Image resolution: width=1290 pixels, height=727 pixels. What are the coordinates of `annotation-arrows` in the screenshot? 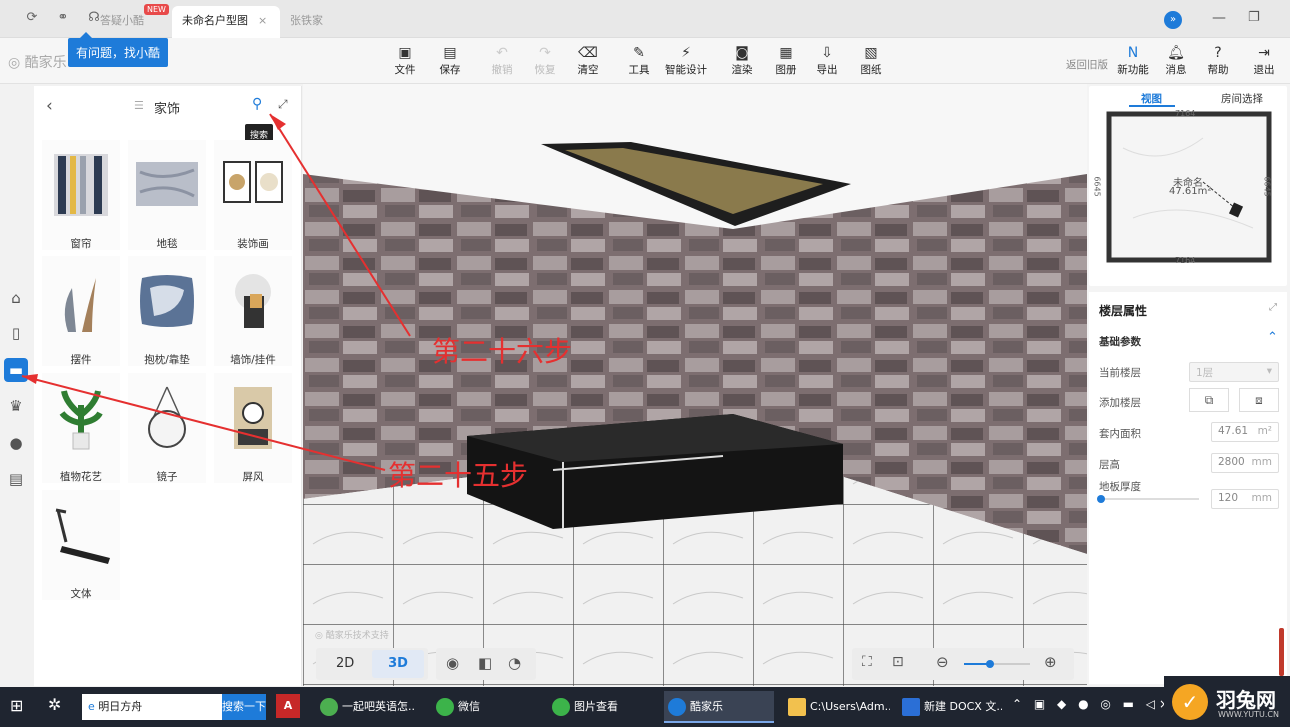 It's located at (216, 292).